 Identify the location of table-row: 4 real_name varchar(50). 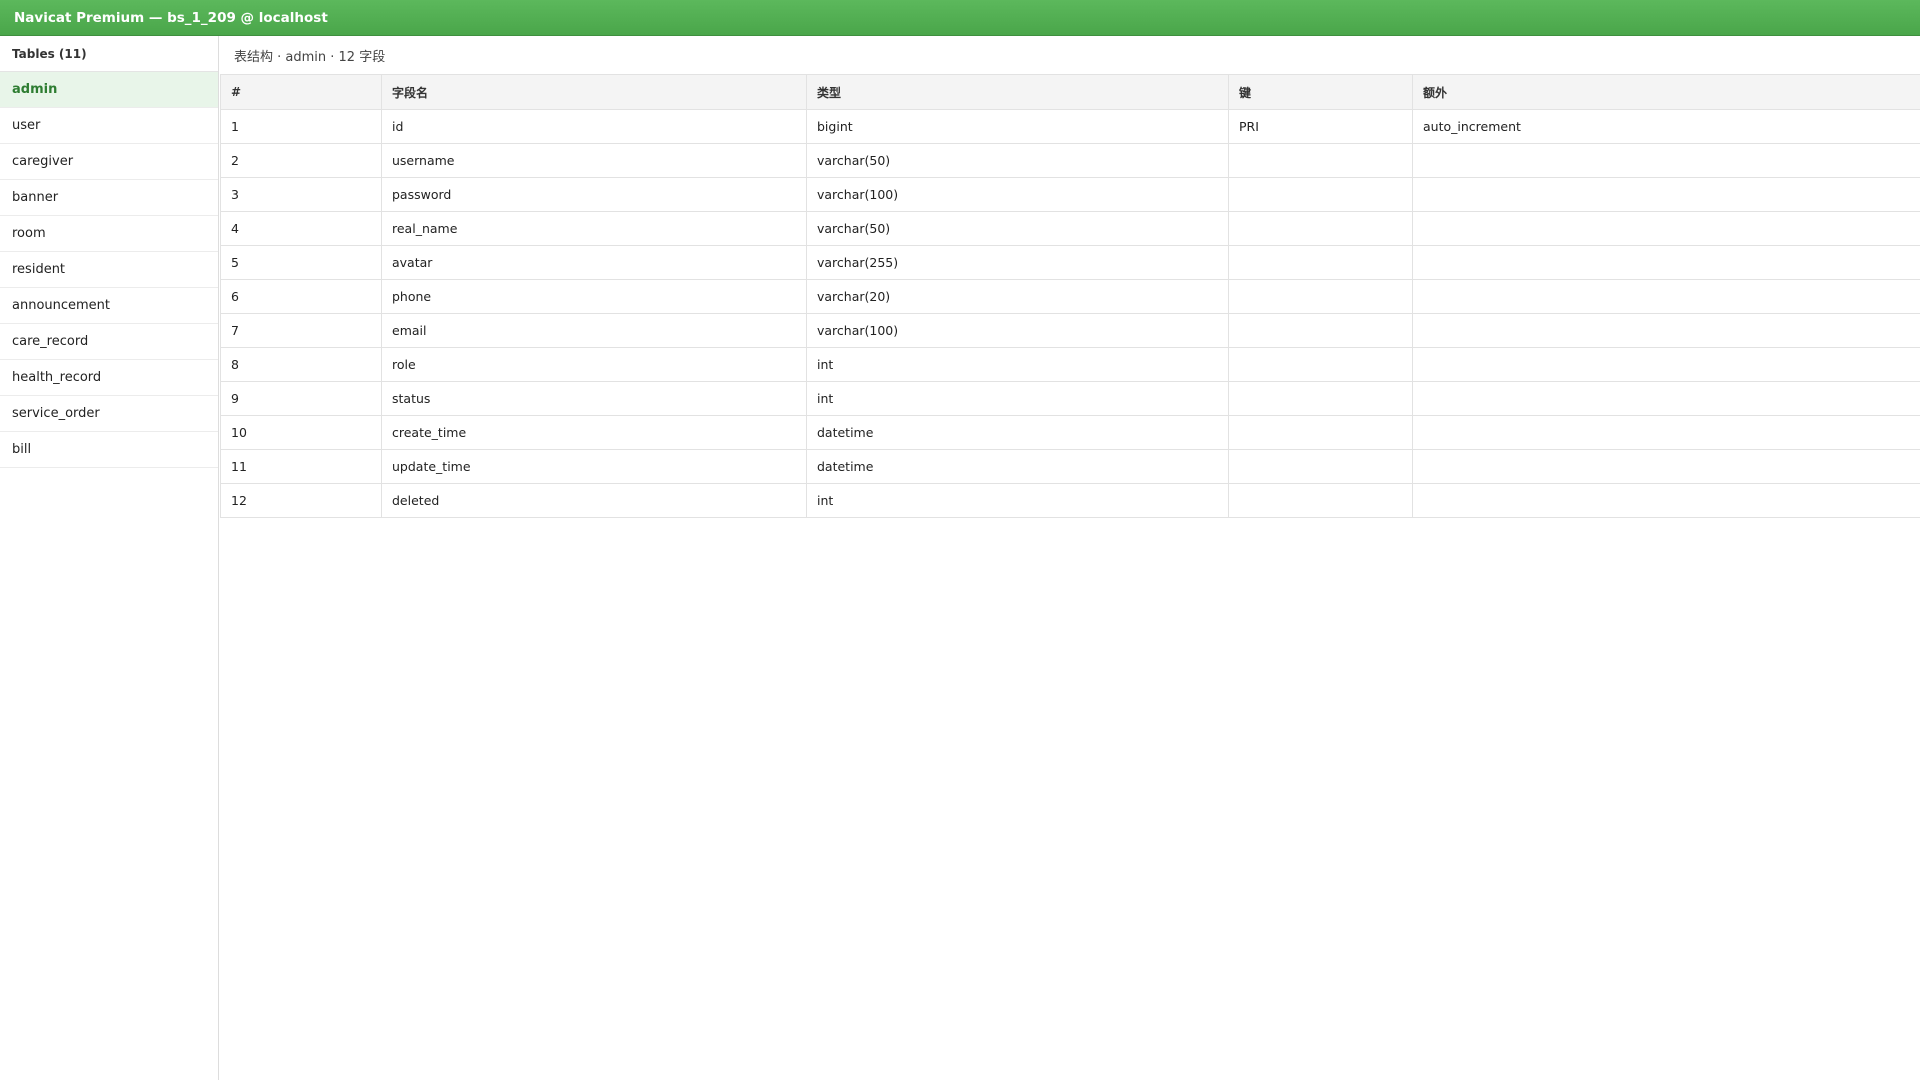
(1070, 228).